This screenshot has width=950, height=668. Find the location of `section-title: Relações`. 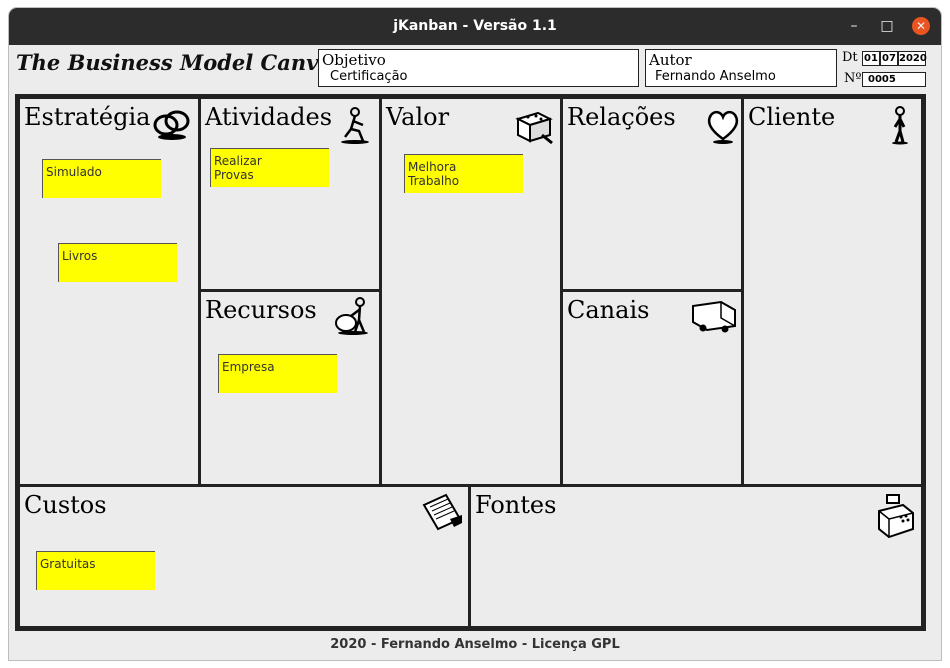

section-title: Relações is located at coordinates (621, 117).